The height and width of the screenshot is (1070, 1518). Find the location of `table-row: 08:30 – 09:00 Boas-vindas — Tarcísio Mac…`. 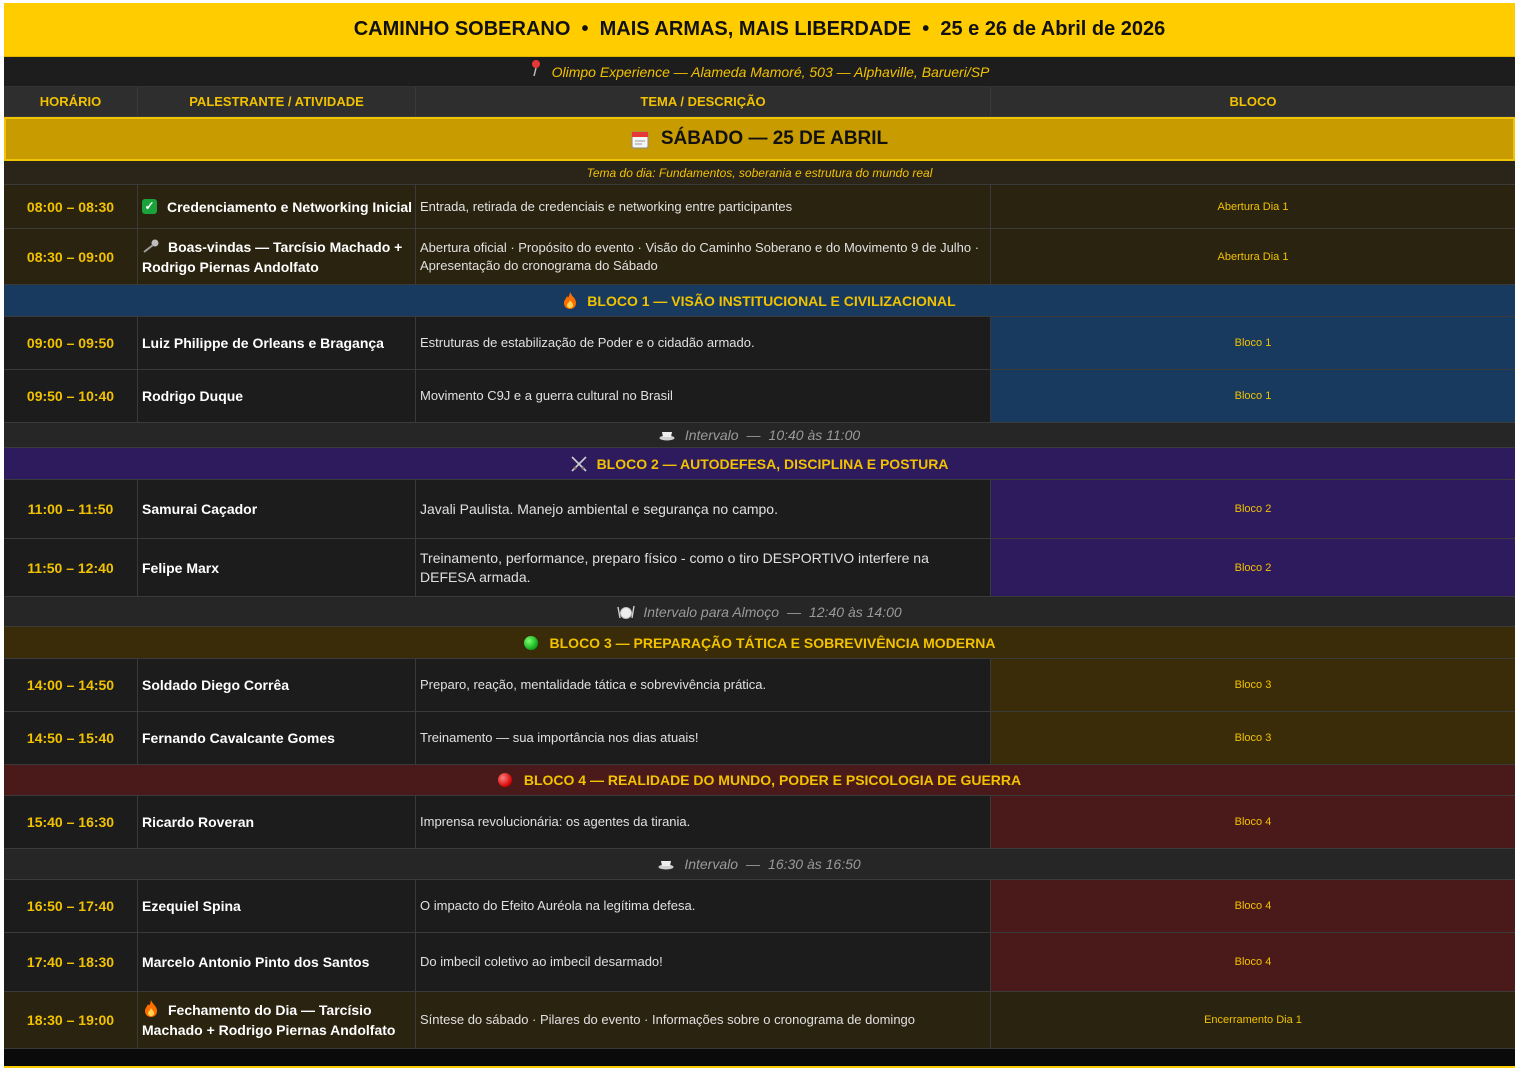

table-row: 08:30 – 09:00 Boas-vindas — Tarcísio Mac… is located at coordinates (759, 257).